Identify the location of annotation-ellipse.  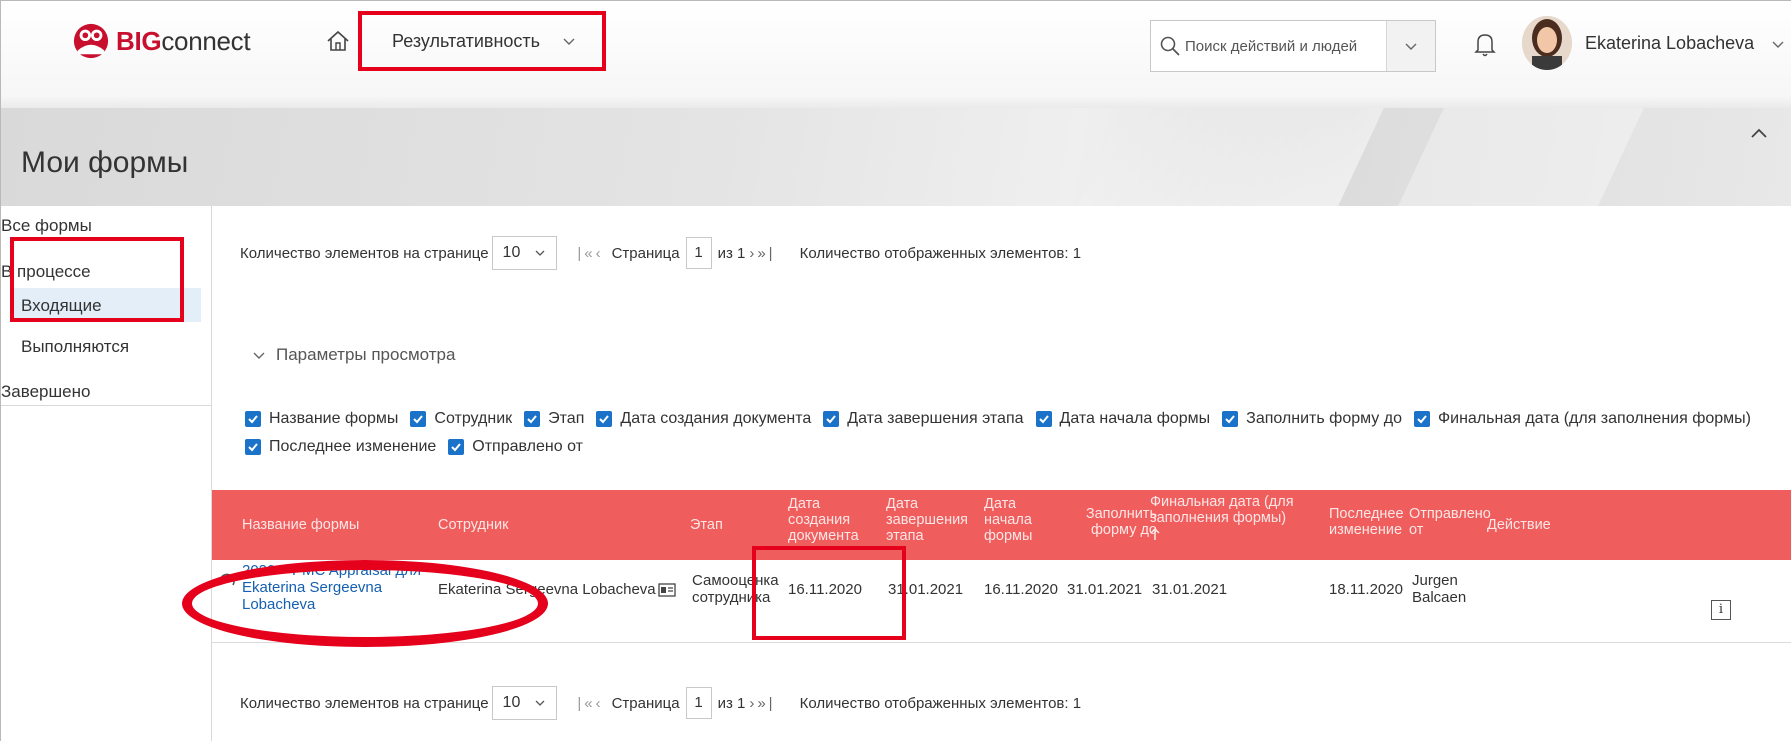
(365, 603).